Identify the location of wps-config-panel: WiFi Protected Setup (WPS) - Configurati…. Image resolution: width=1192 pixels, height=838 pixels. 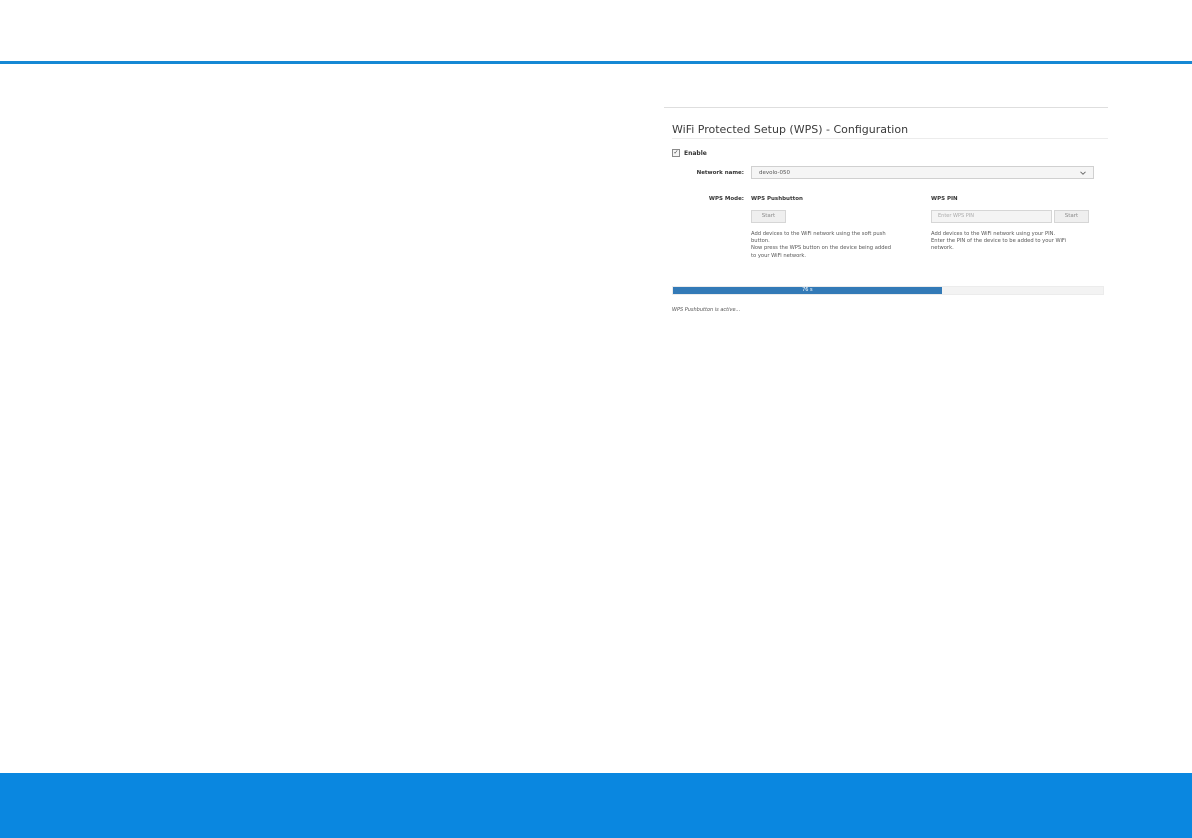
(886, 215).